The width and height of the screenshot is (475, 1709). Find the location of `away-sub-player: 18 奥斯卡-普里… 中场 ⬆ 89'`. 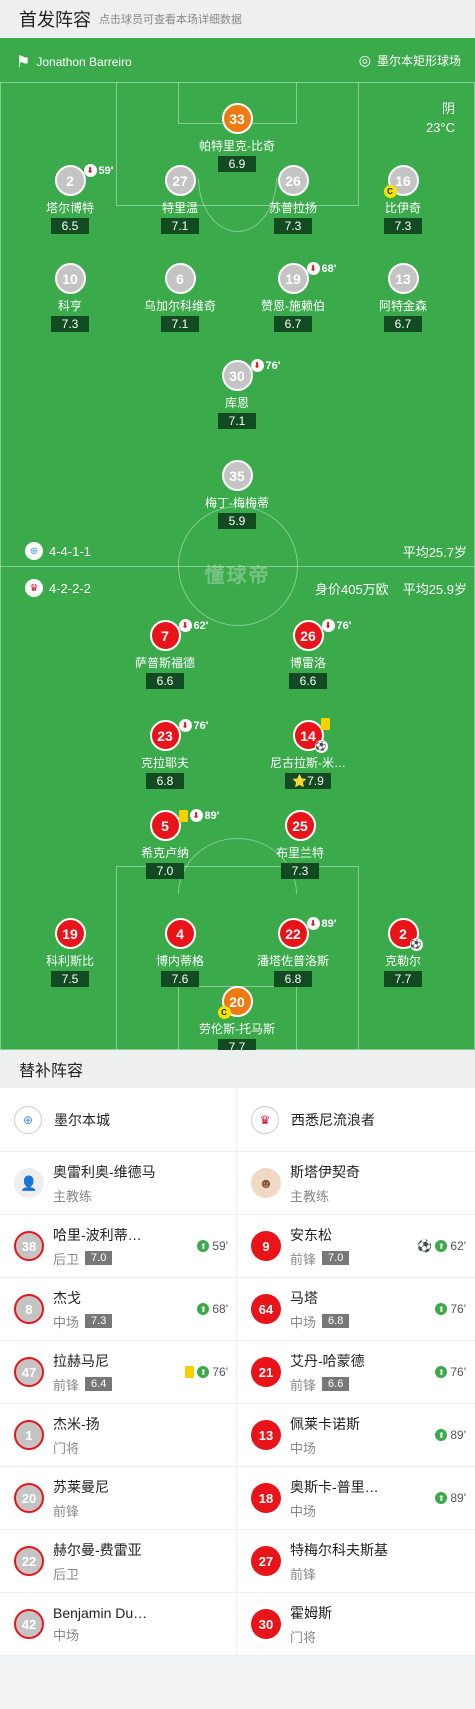

away-sub-player: 18 奥斯卡-普里… 中场 ⬆ 89' is located at coordinates (355, 1498).